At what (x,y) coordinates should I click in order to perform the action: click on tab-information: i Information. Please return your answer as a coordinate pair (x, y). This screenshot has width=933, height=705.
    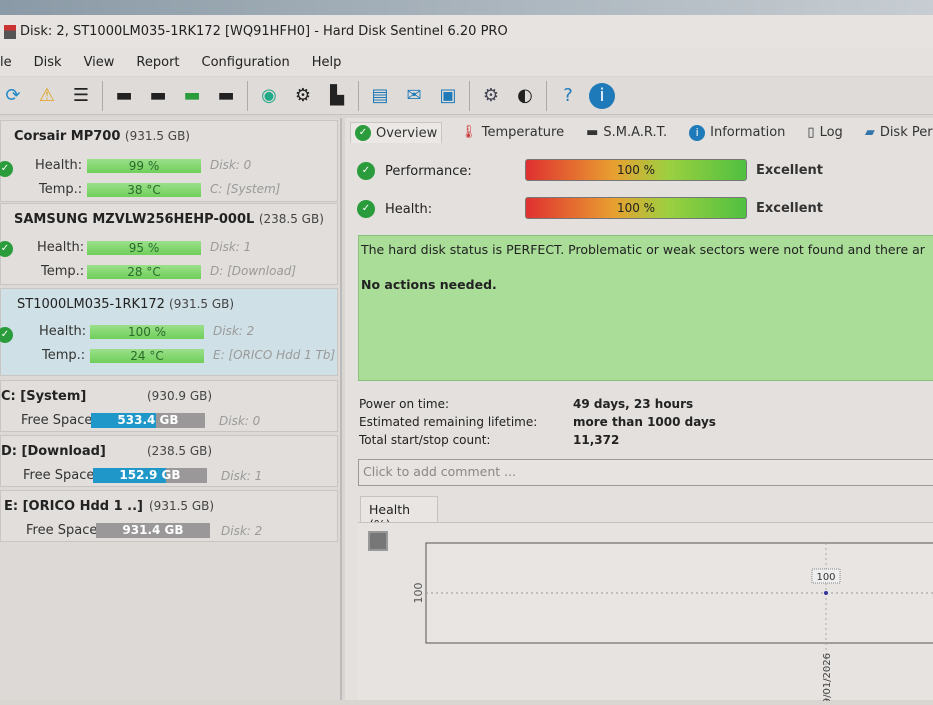
    Looking at the image, I should click on (737, 133).